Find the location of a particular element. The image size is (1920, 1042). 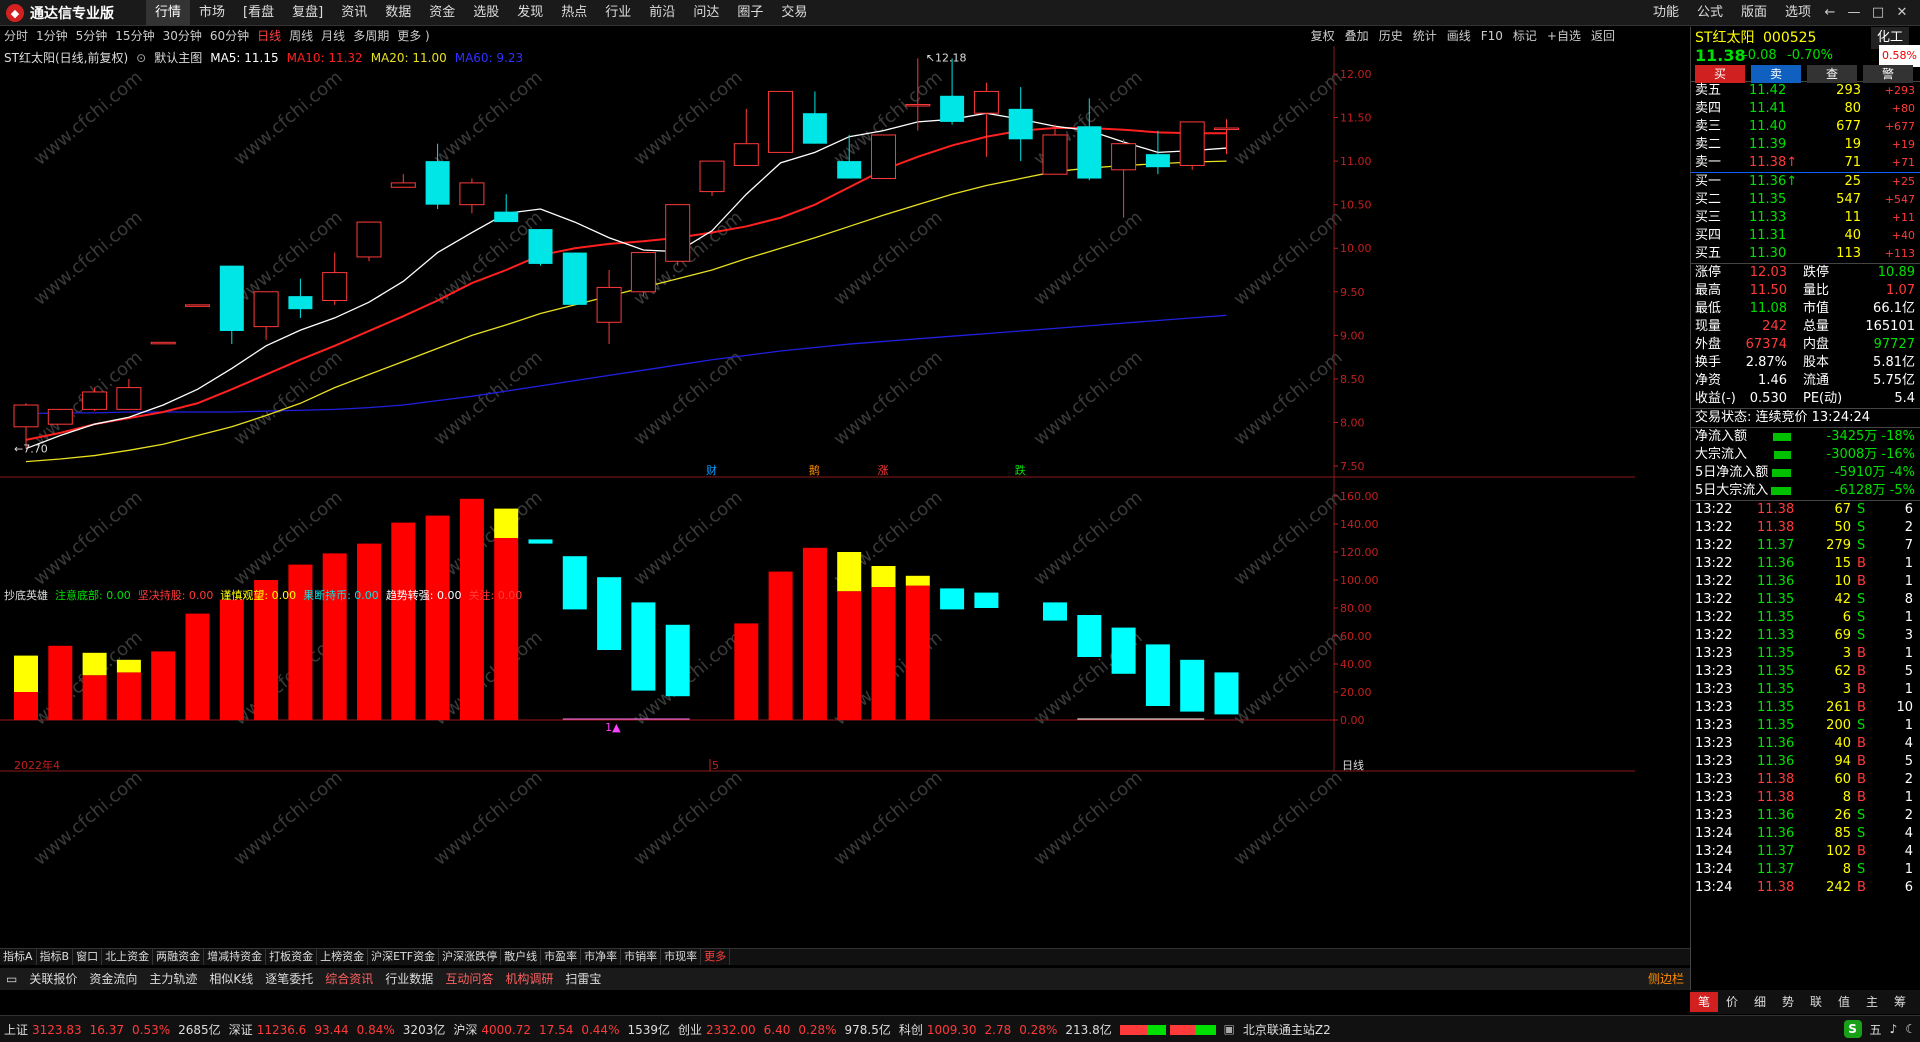

chart-tool-button: 标记 is located at coordinates (1525, 36).